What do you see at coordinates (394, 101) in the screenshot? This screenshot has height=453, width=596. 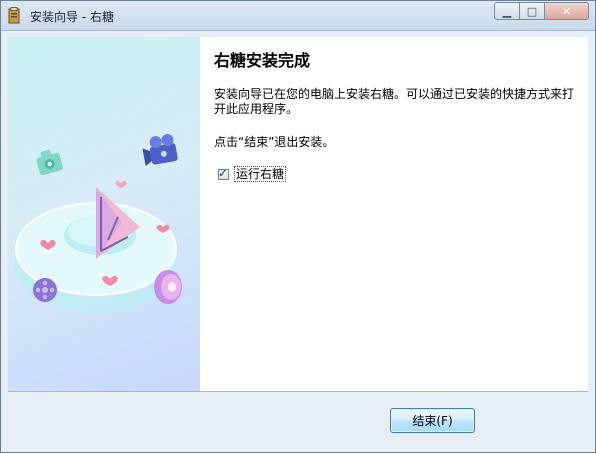 I see `completion-description: 安装向导已在您的电脑上安装右糖。可以通过已安装的快捷方式来打开此应用程序。` at bounding box center [394, 101].